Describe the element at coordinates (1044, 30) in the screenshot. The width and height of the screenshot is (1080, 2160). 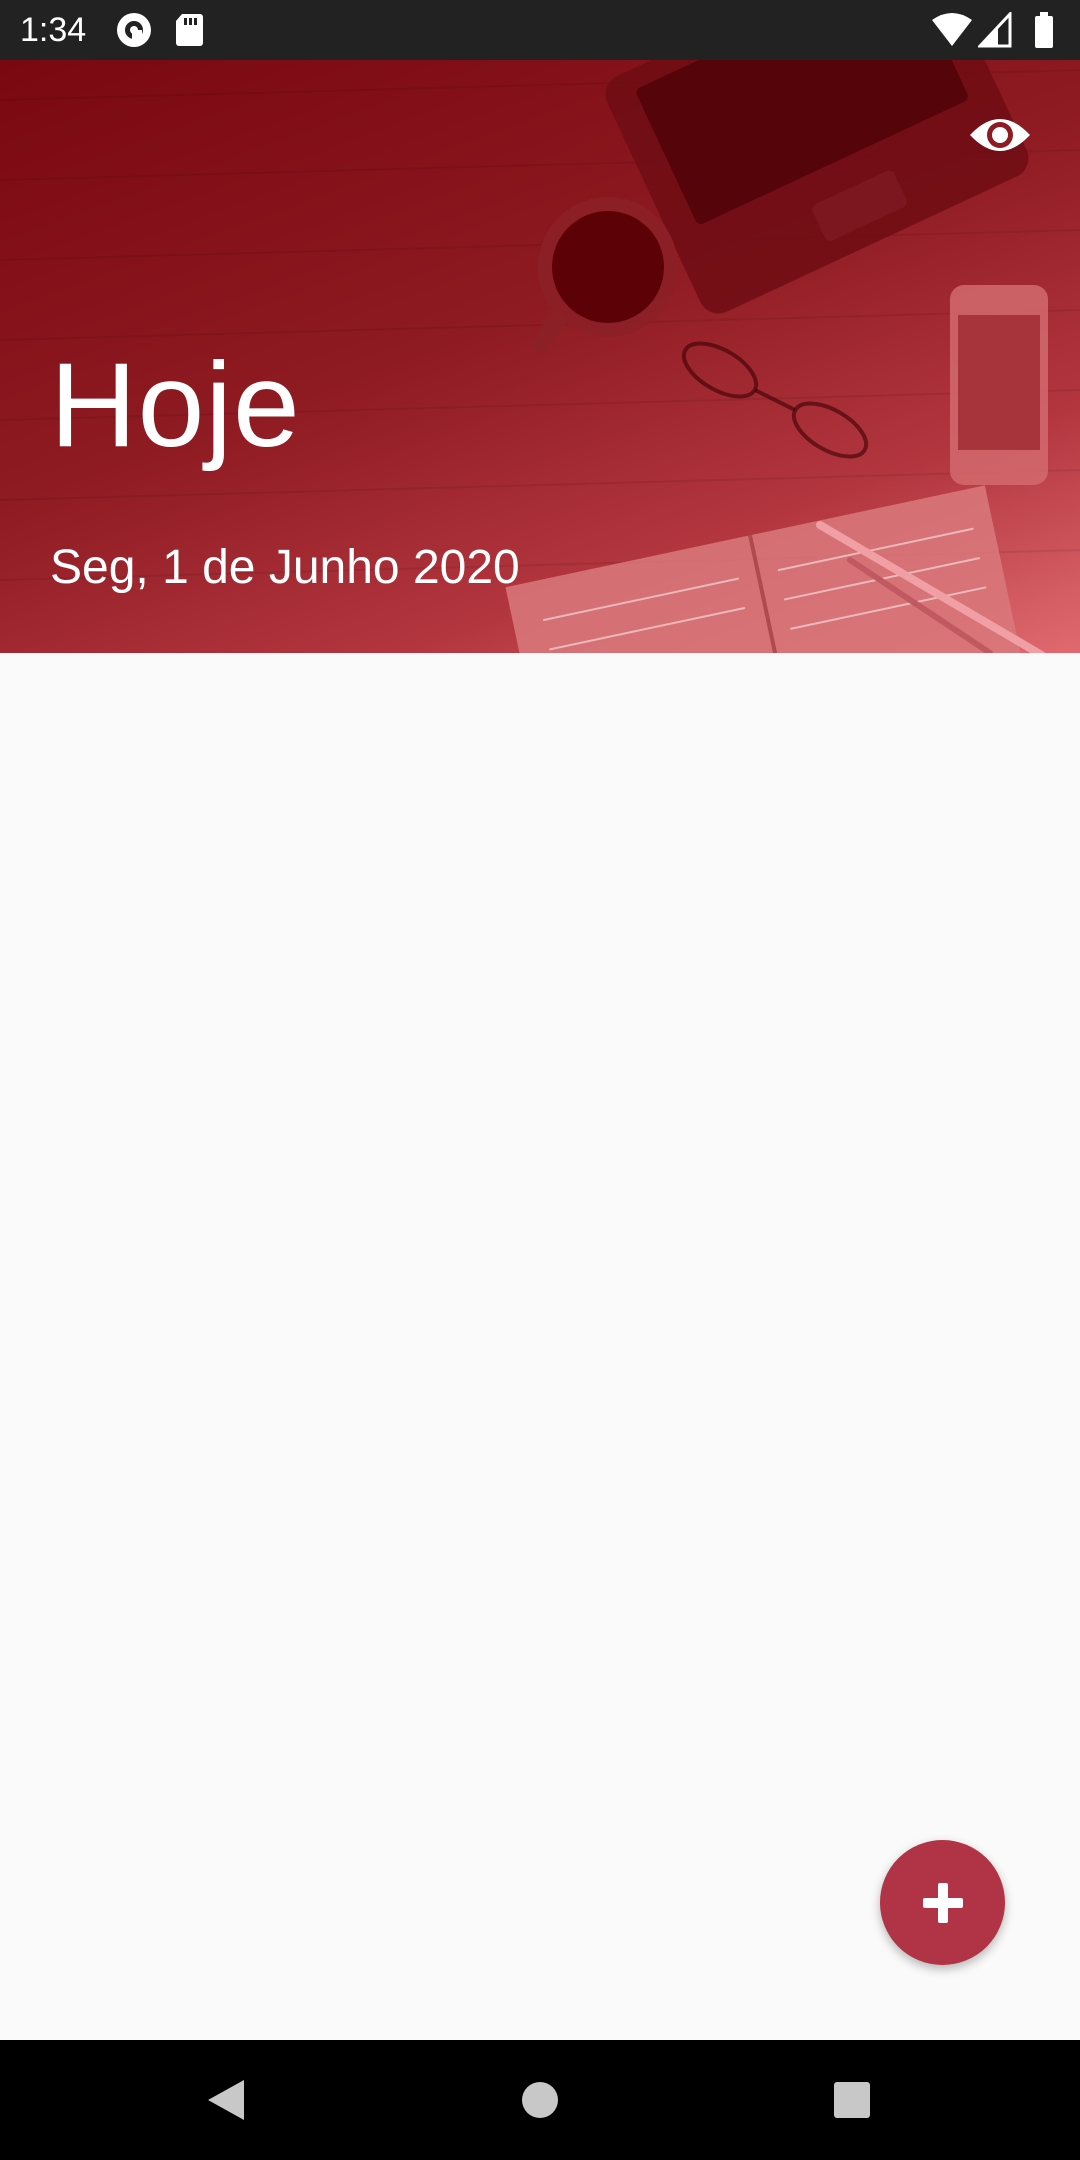
I see `battery-icon` at that location.